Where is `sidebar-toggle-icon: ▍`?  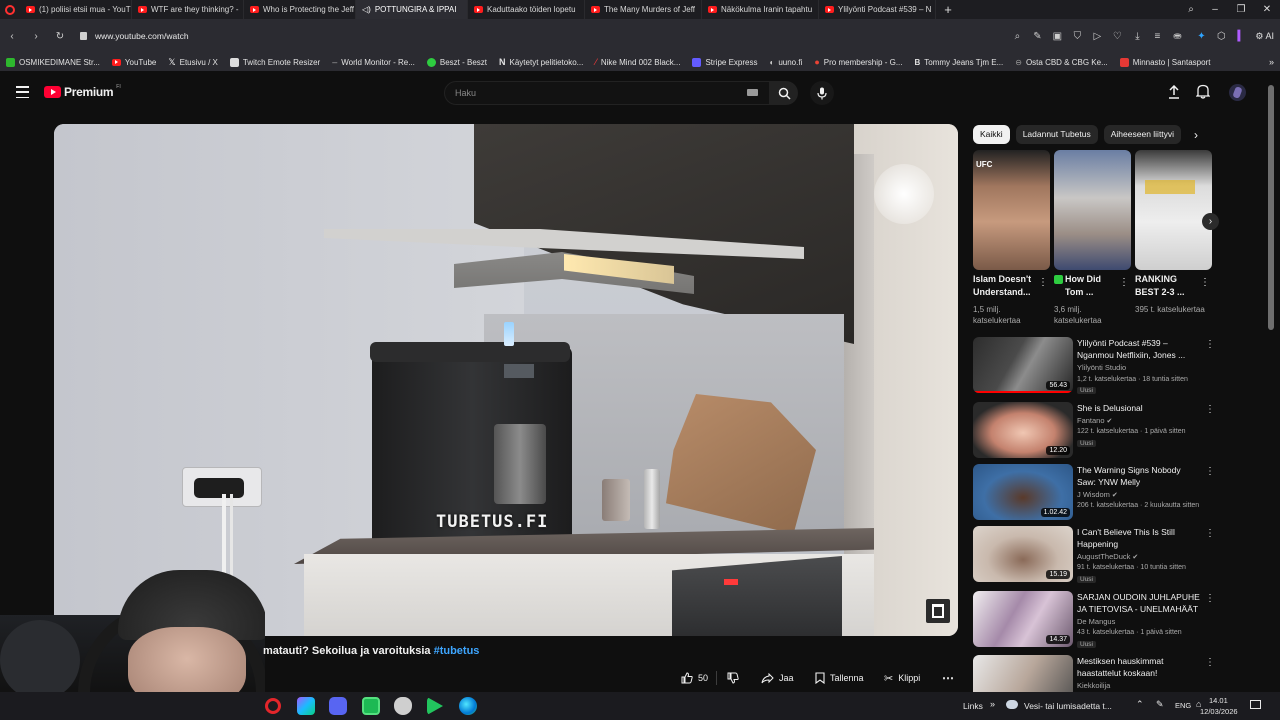
sidebar-toggle-icon: ▍ is located at coordinates (1241, 36).